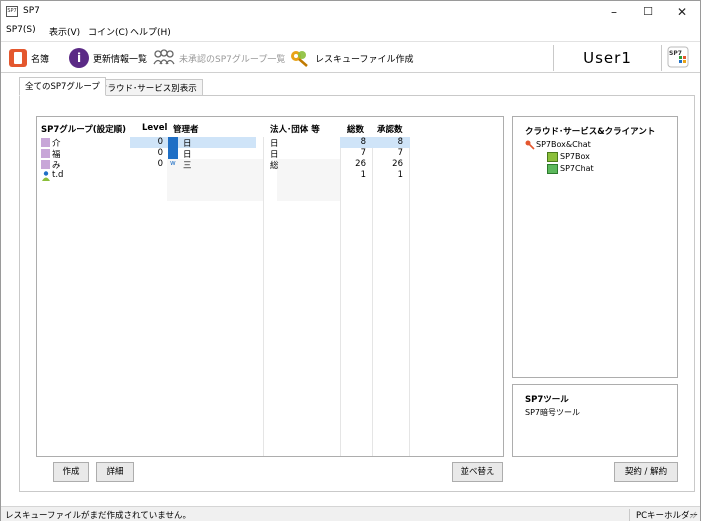 Image resolution: width=701 pixels, height=522 pixels. I want to click on contract-button: 契約 / 解約, so click(646, 472).